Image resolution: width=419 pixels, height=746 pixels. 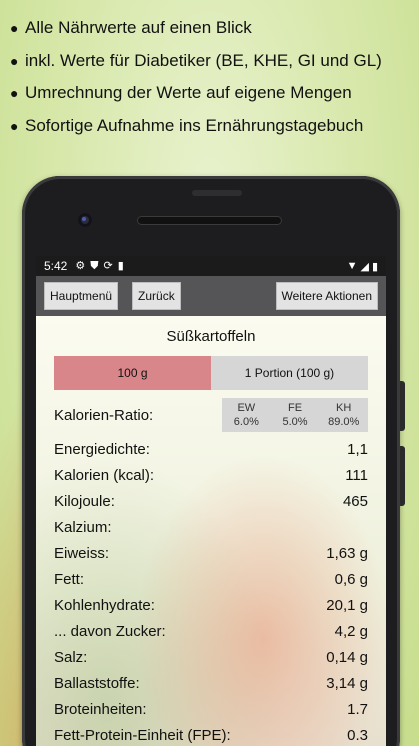 What do you see at coordinates (351, 579) in the screenshot?
I see `nutrient-value: 0,6 g` at bounding box center [351, 579].